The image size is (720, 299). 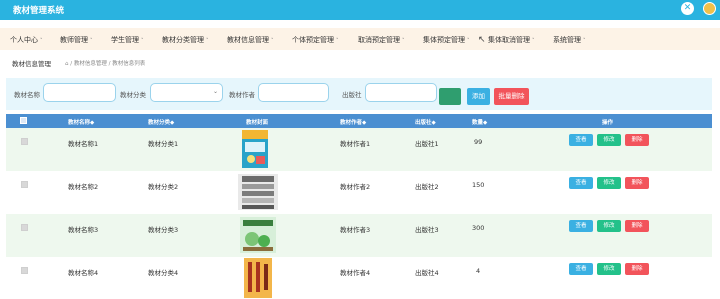 I want to click on mouse-cursor-icon: ↖, so click(x=482, y=40).